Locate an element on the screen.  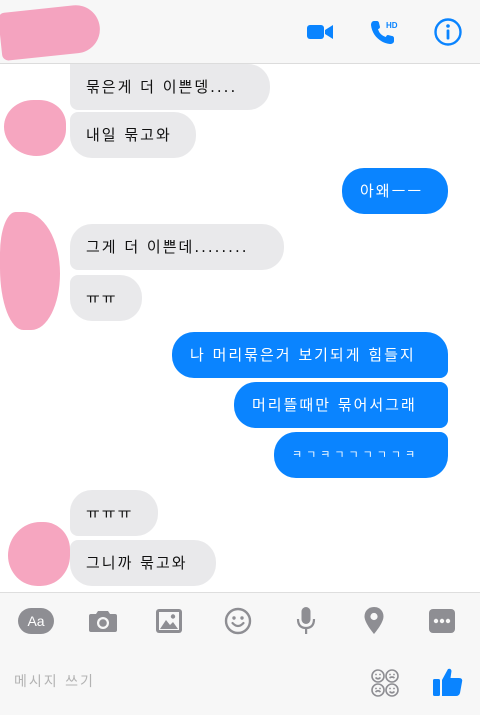
image-icon is located at coordinates (169, 621).